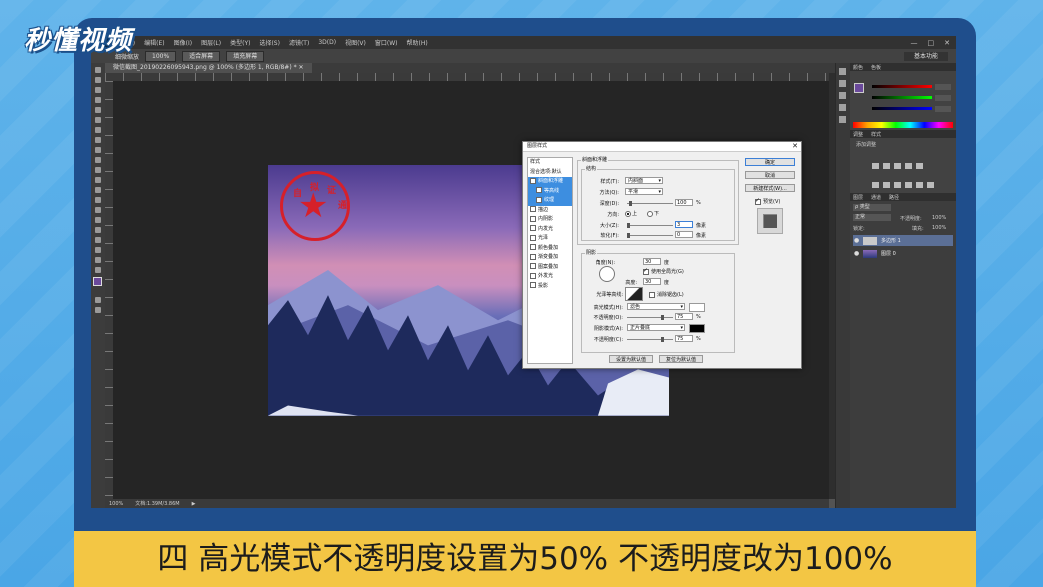  What do you see at coordinates (550, 268) in the screenshot?
I see `style-item: 图案叠加` at bounding box center [550, 268].